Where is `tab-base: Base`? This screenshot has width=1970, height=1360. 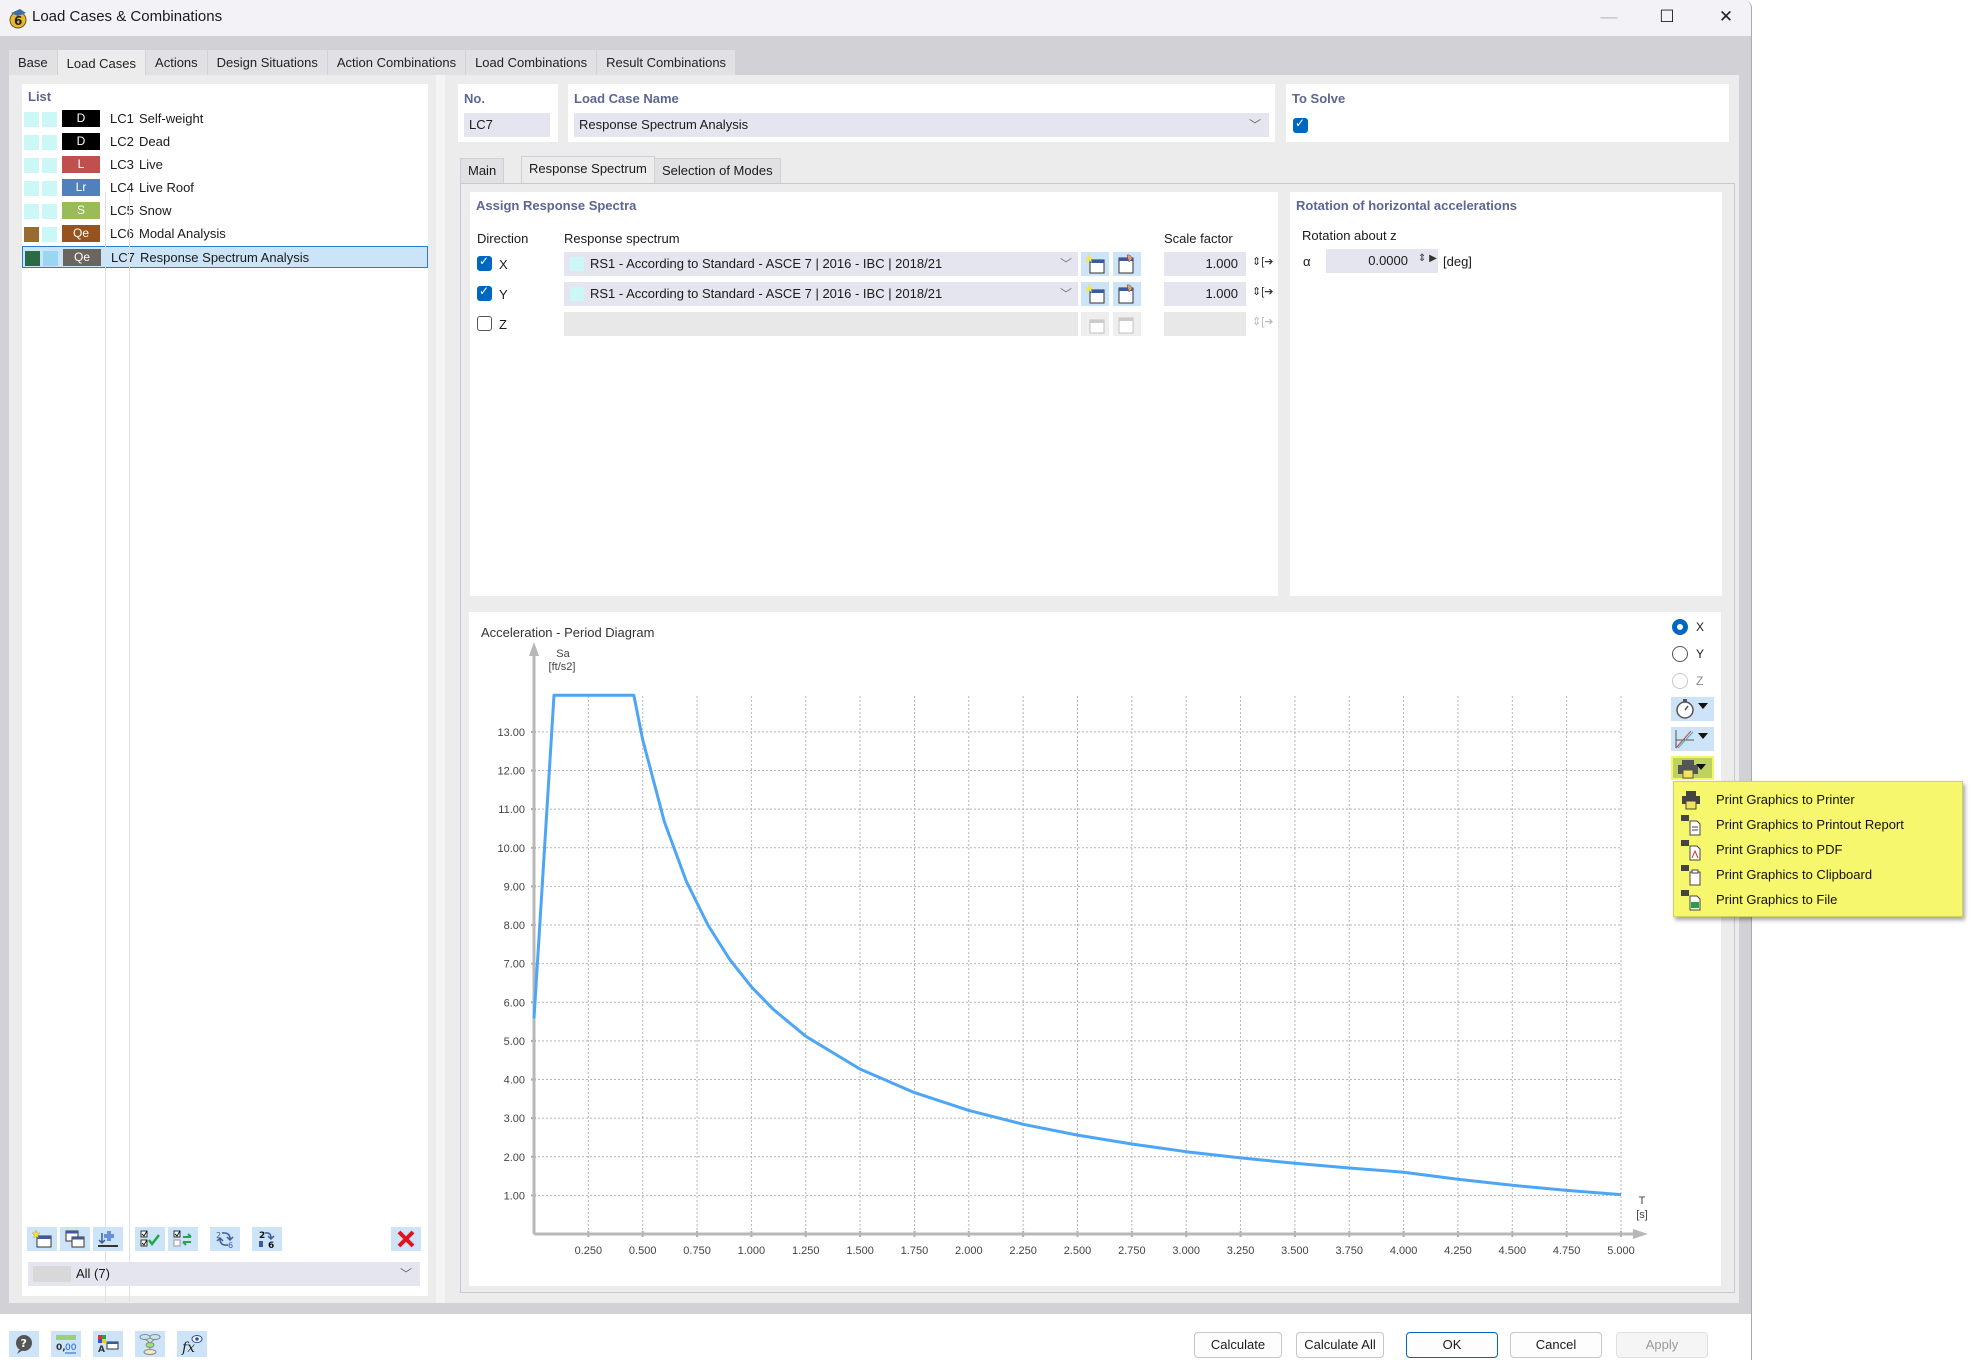 tab-base: Base is located at coordinates (33, 62).